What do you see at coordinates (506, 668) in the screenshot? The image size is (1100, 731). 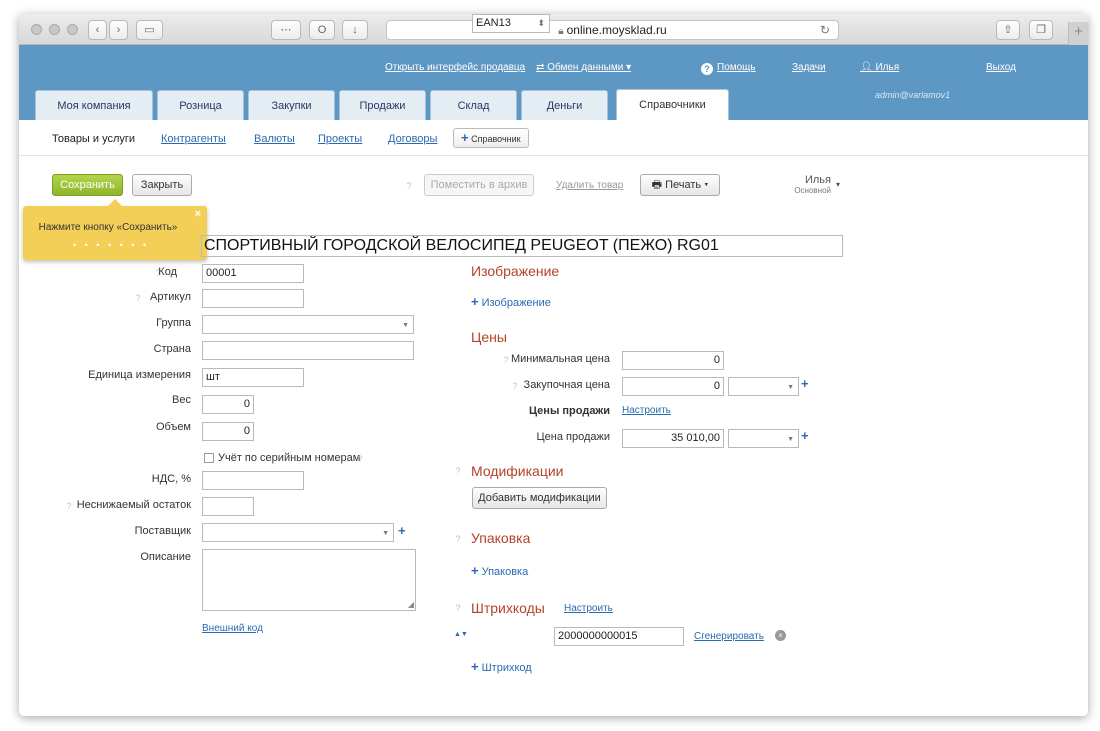 I see `add-barcode-label: Штрихкод` at bounding box center [506, 668].